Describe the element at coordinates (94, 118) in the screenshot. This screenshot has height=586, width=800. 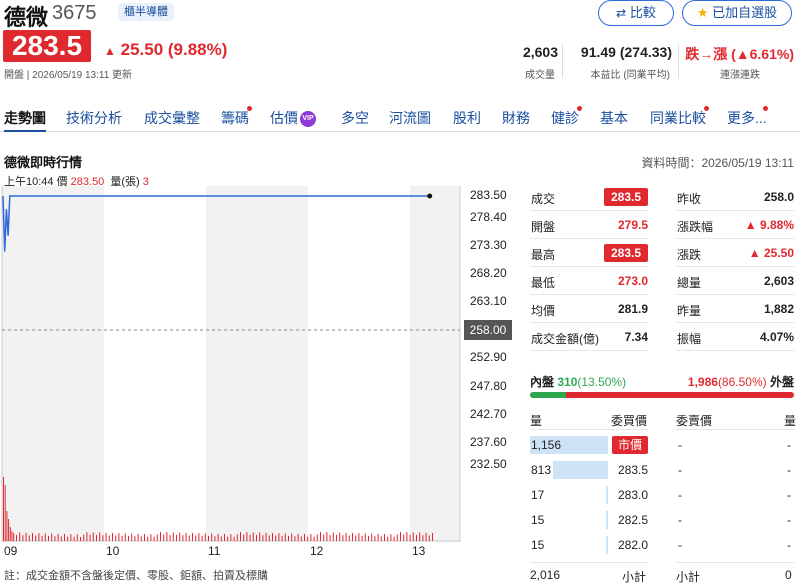
I see `tab-technical: 技術分析` at that location.